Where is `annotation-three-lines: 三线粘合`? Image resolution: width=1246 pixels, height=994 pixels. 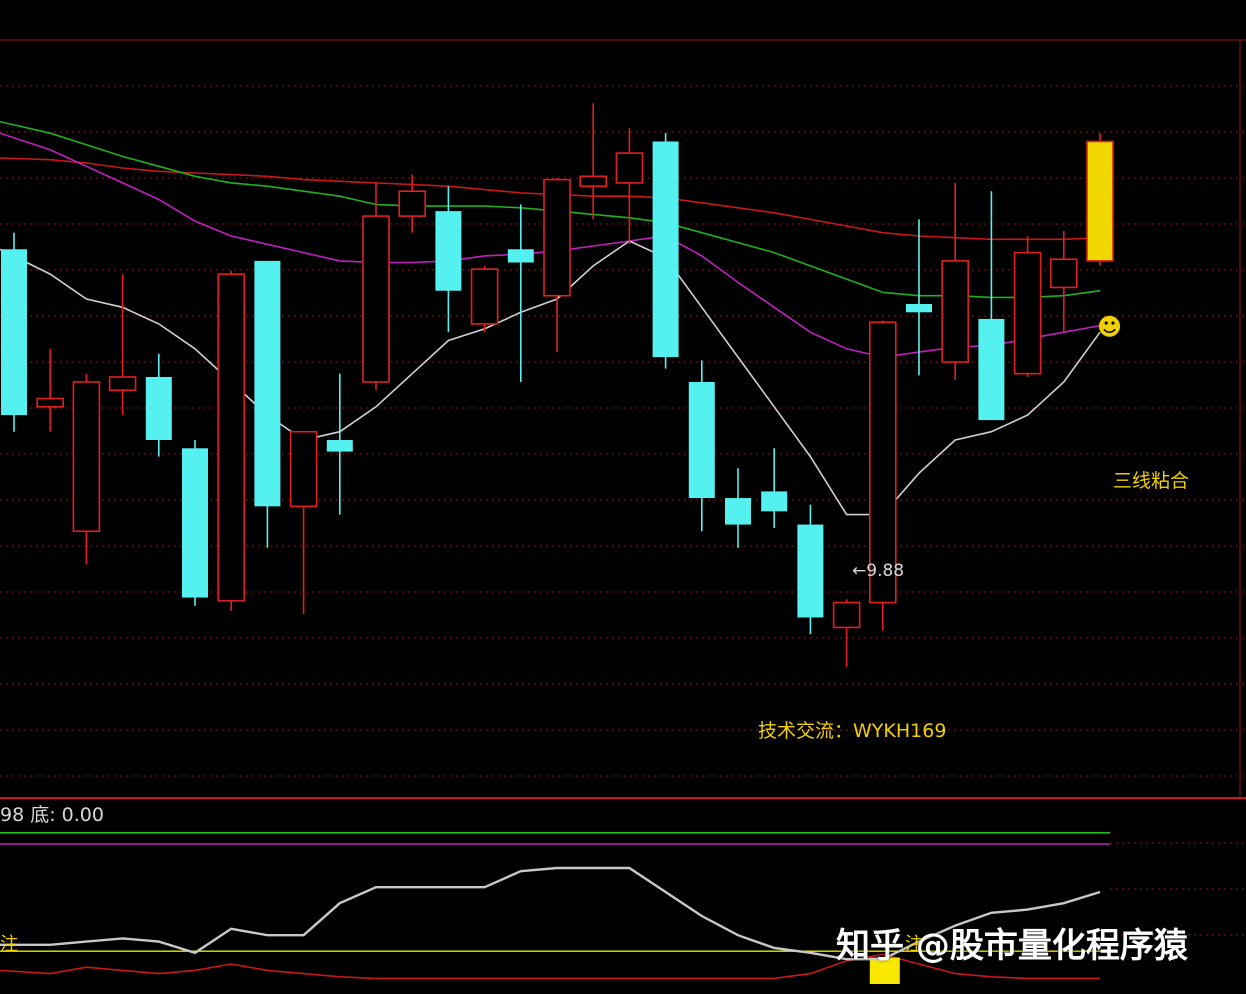 annotation-three-lines: 三线粘合 is located at coordinates (1151, 481).